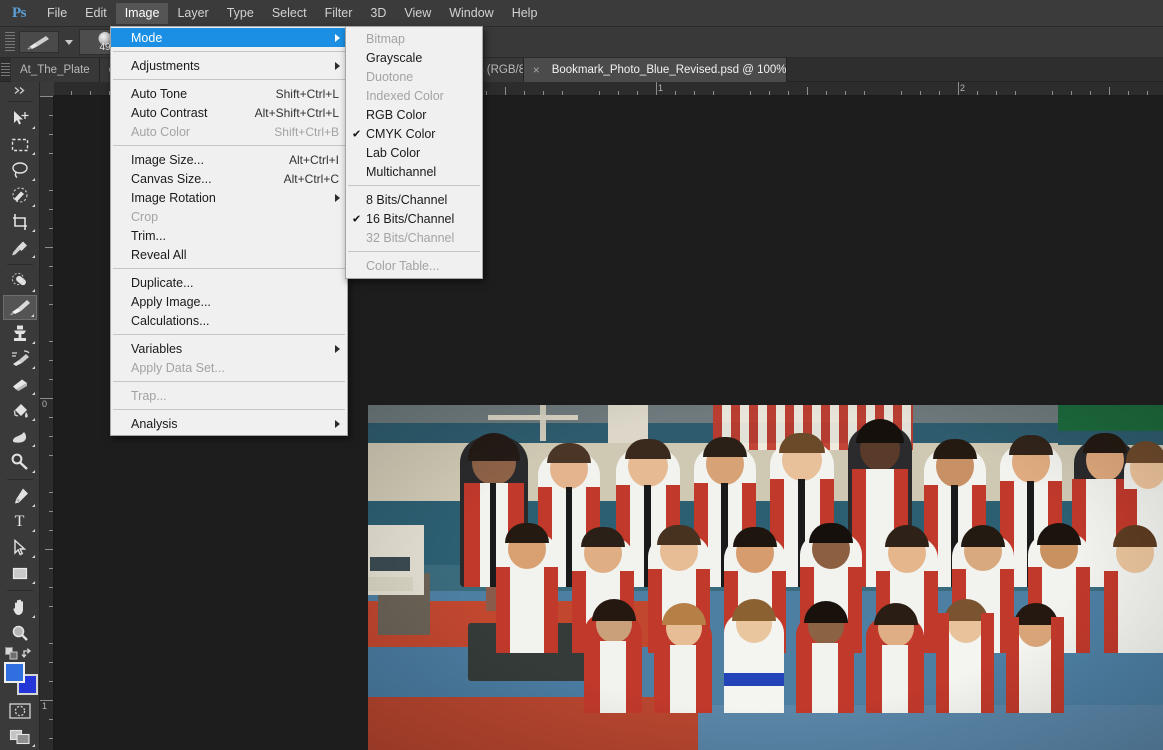 This screenshot has width=1163, height=750. I want to click on tool-spot-healing-brush, so click(20, 281).